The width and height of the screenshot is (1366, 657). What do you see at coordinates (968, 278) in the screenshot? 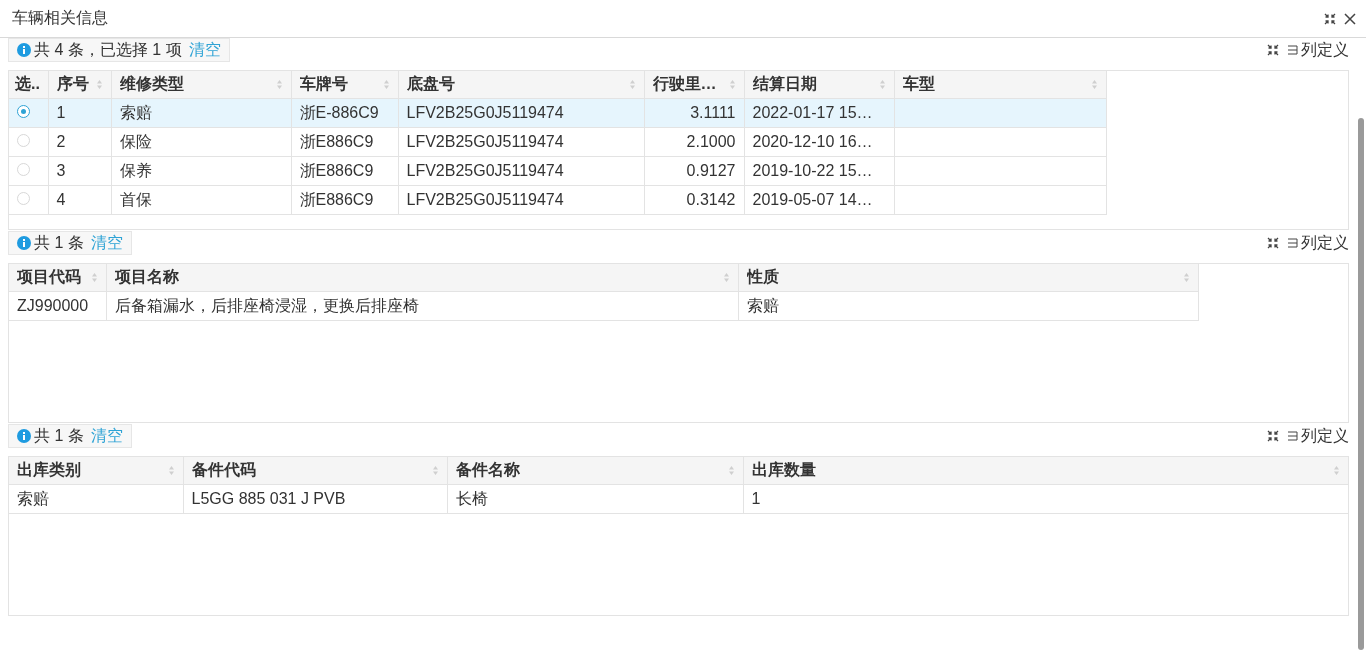
I see `column-header: 性质` at bounding box center [968, 278].